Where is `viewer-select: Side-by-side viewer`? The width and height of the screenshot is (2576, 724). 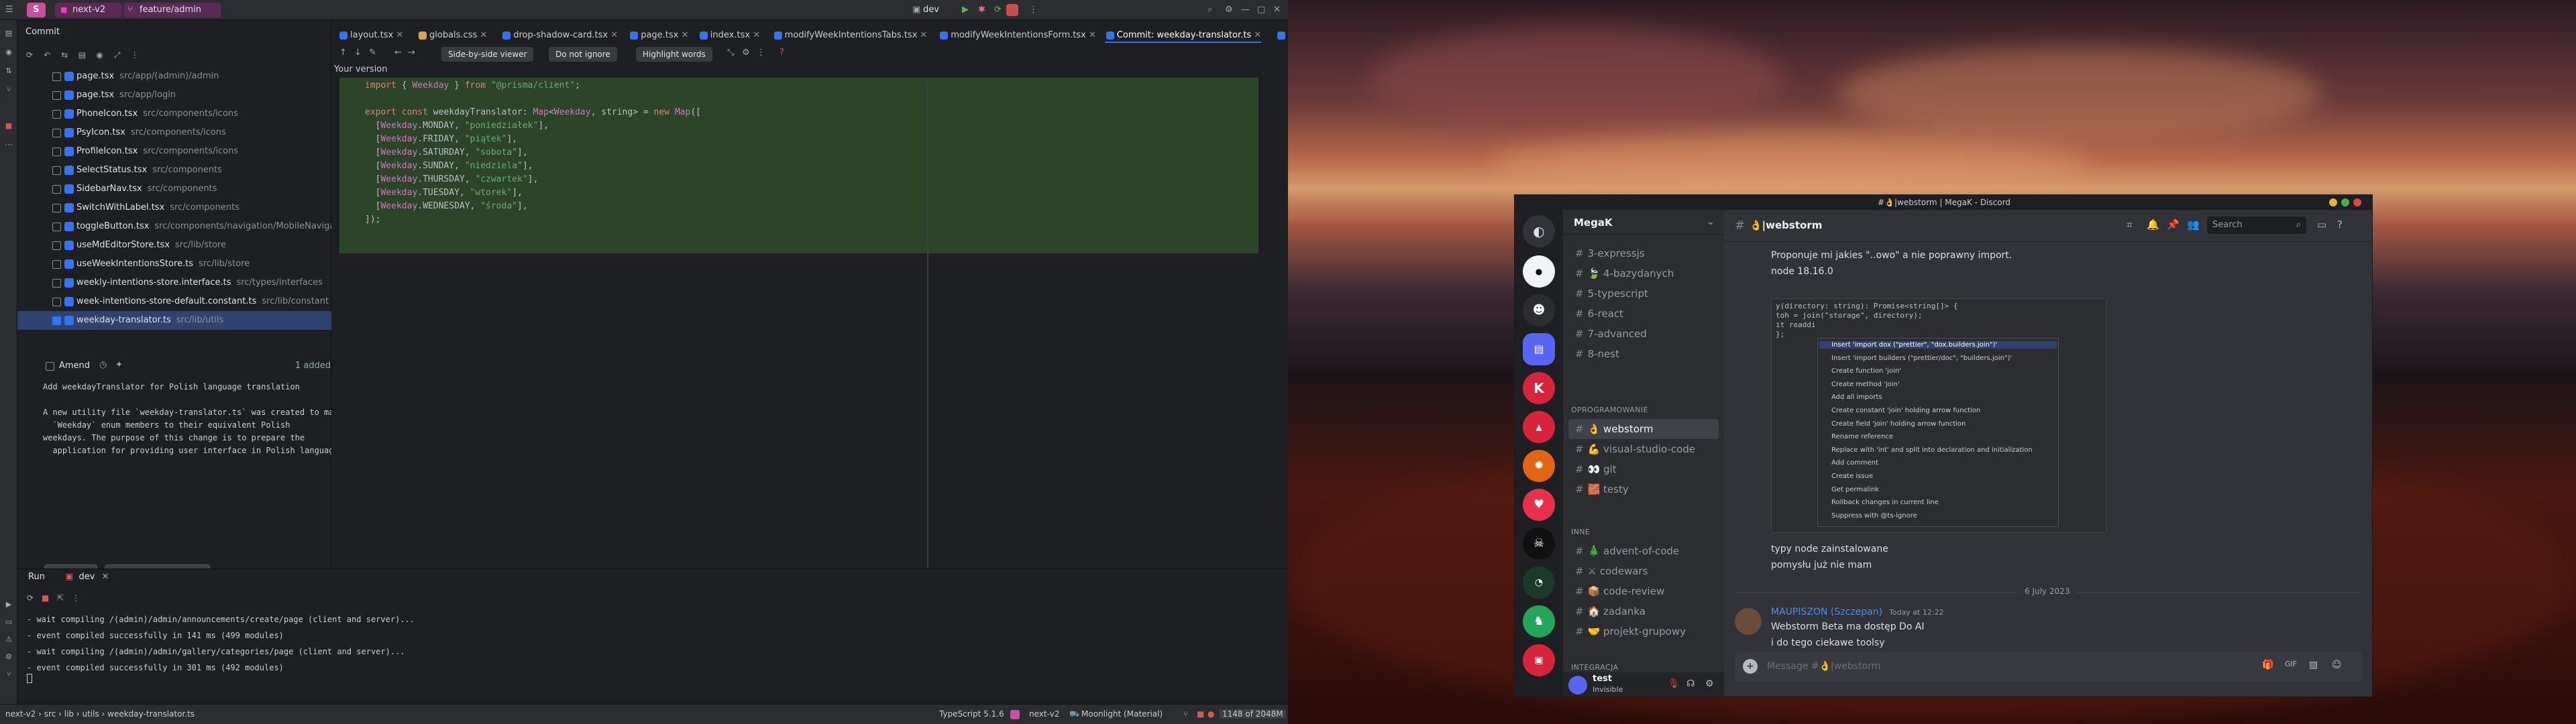
viewer-select: Side-by-side viewer is located at coordinates (487, 55).